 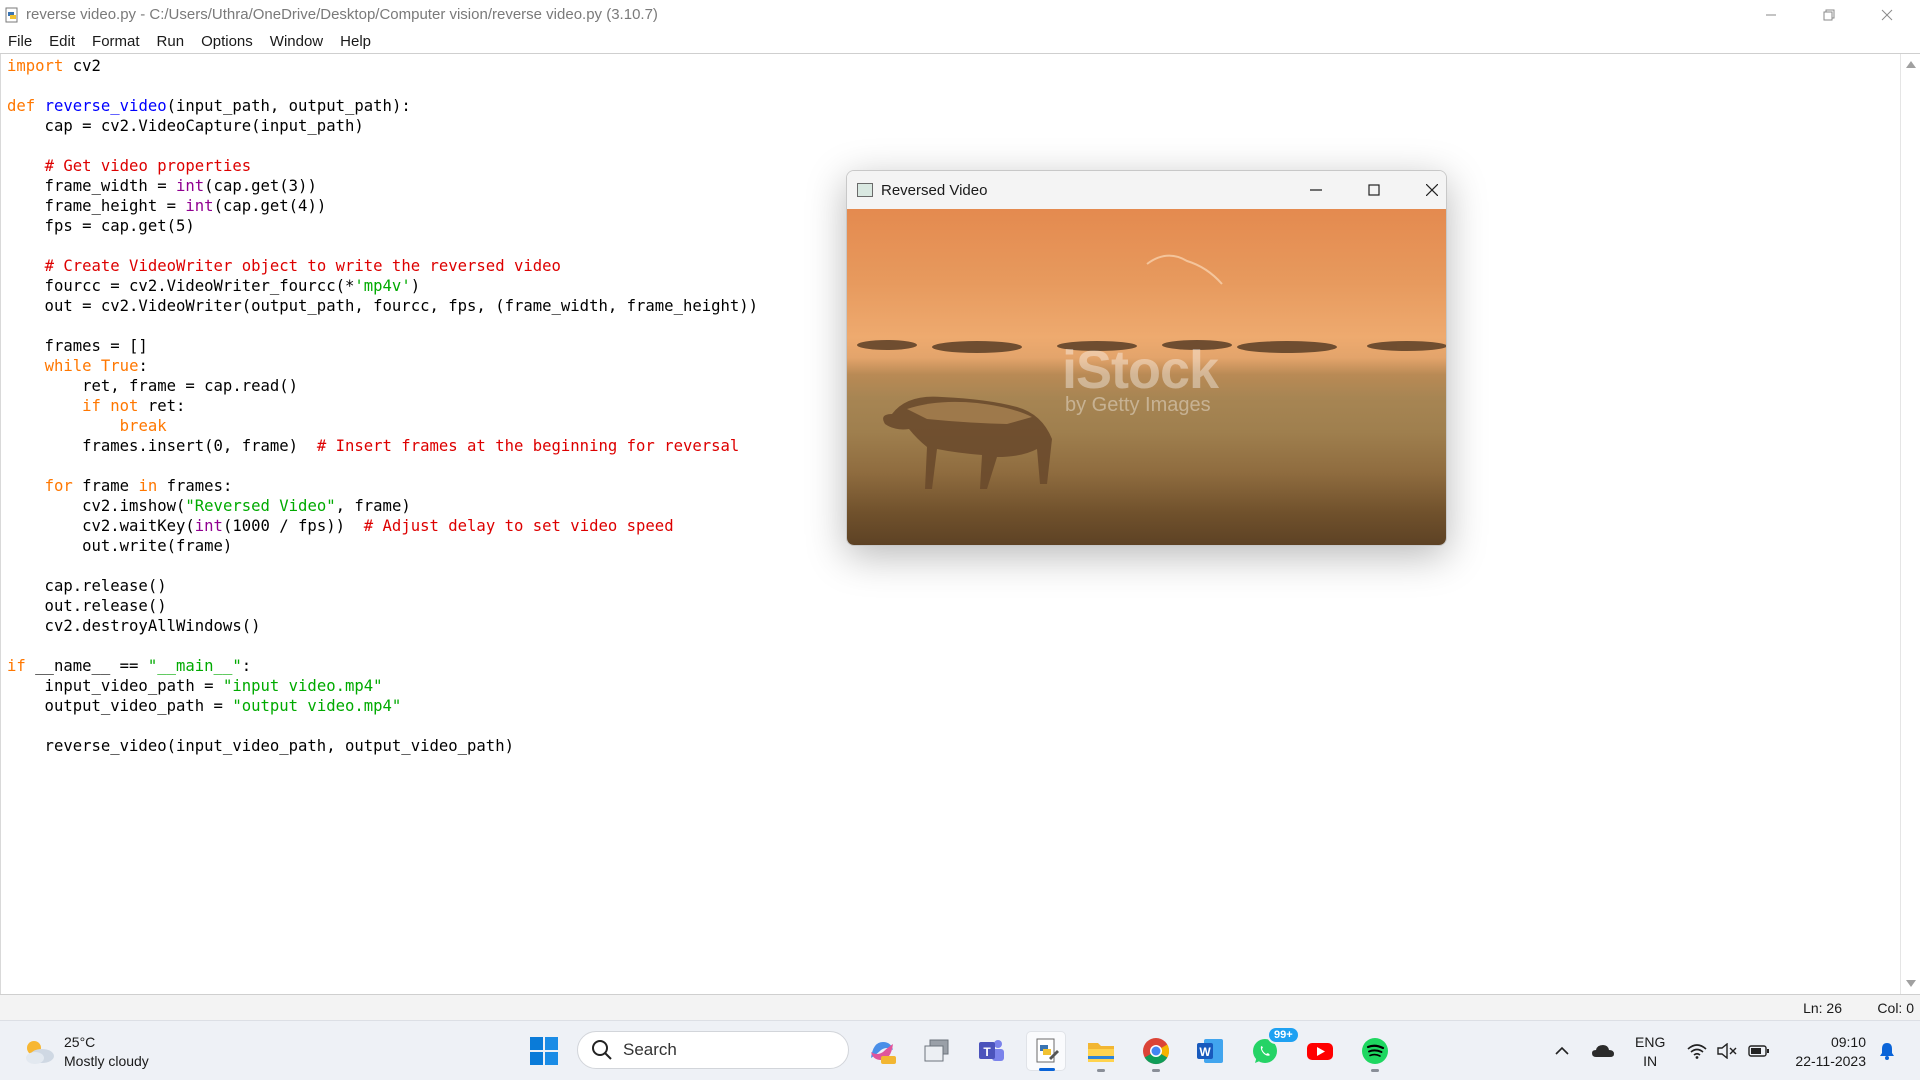 I want to click on code-token: "output video.mp4", so click(x=317, y=706).